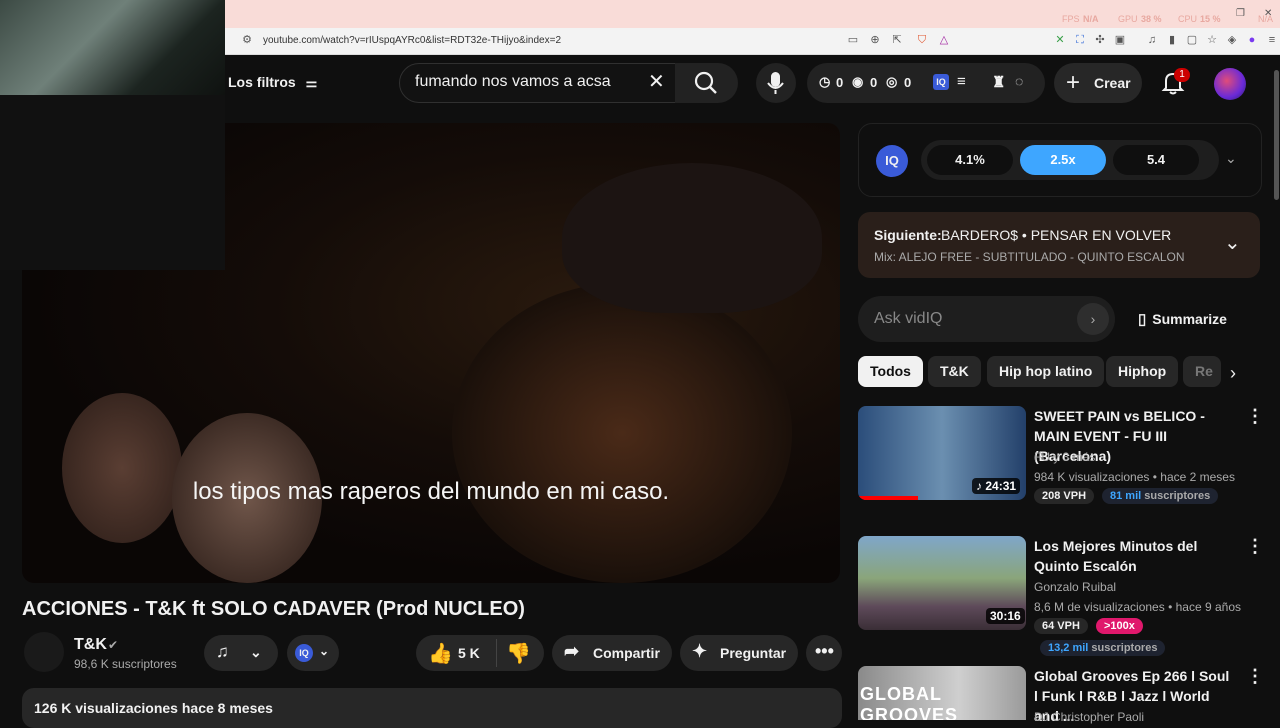 The width and height of the screenshot is (1280, 728). What do you see at coordinates (892, 81) in the screenshot?
I see `eye-outline-icon: ◎` at bounding box center [892, 81].